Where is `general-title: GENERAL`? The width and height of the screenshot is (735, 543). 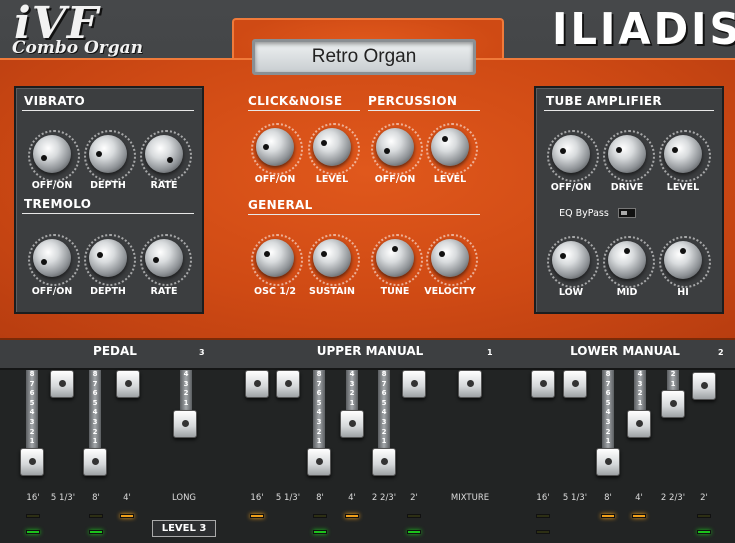 general-title: GENERAL is located at coordinates (280, 205).